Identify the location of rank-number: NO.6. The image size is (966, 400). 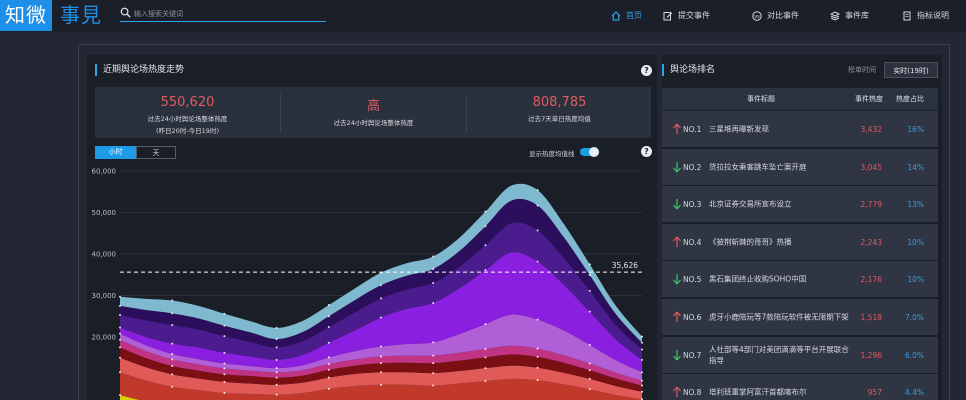
(692, 317).